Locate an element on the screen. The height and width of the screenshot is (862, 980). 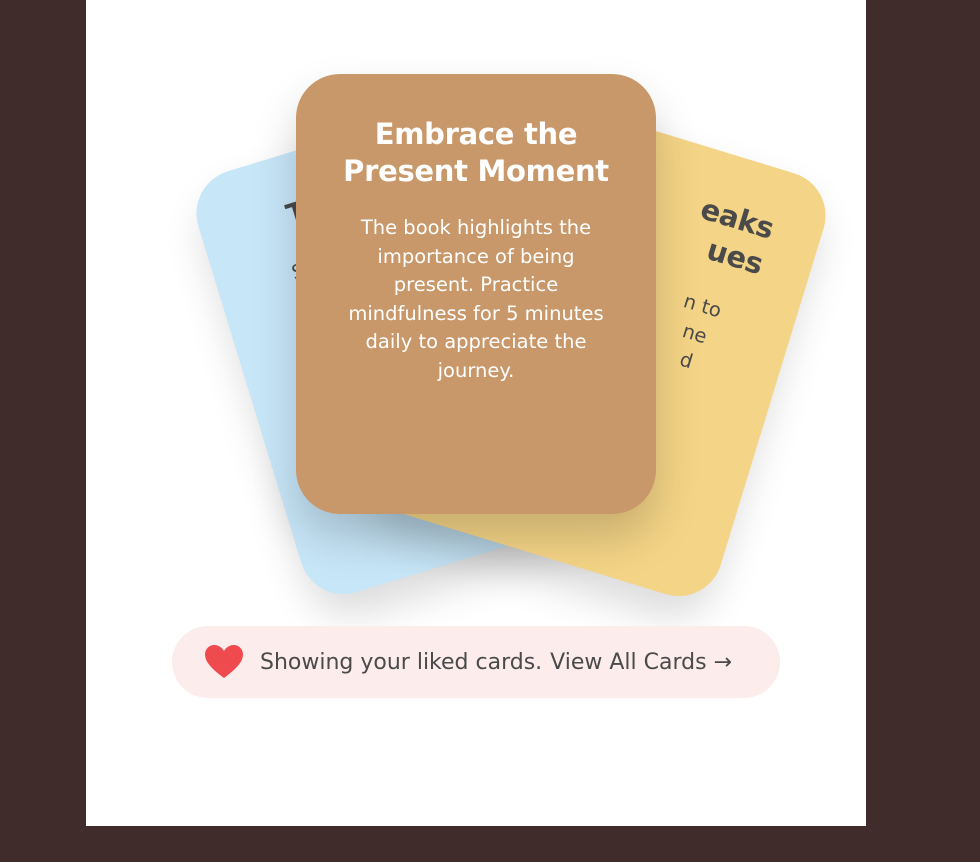
card-title: Embrace the Present Moment is located at coordinates (476, 152).